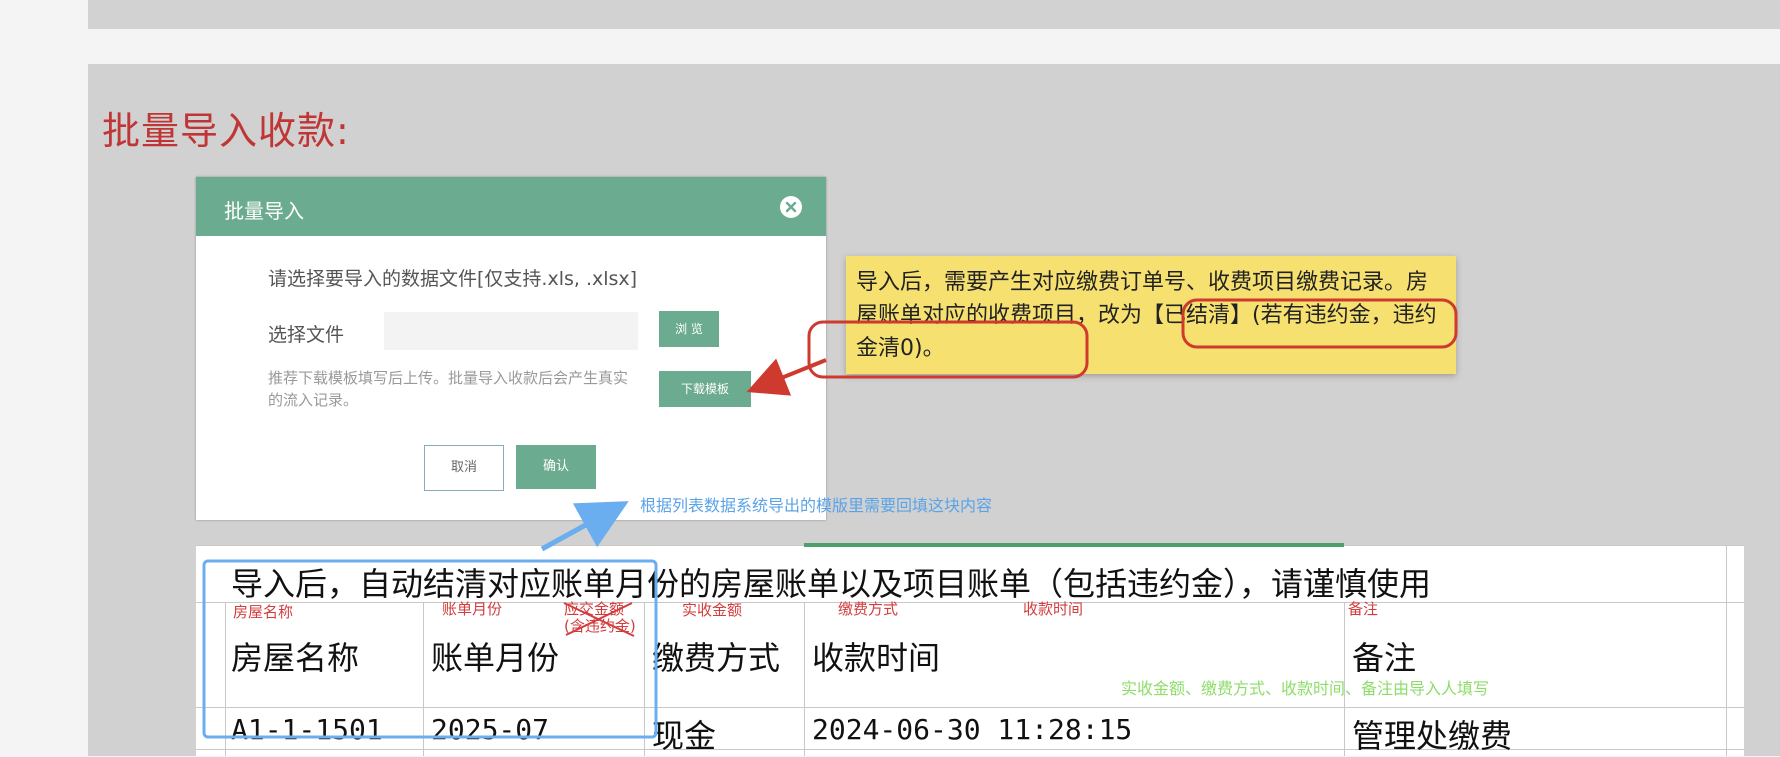  What do you see at coordinates (584, 526) in the screenshot?
I see `blue-arrow` at bounding box center [584, 526].